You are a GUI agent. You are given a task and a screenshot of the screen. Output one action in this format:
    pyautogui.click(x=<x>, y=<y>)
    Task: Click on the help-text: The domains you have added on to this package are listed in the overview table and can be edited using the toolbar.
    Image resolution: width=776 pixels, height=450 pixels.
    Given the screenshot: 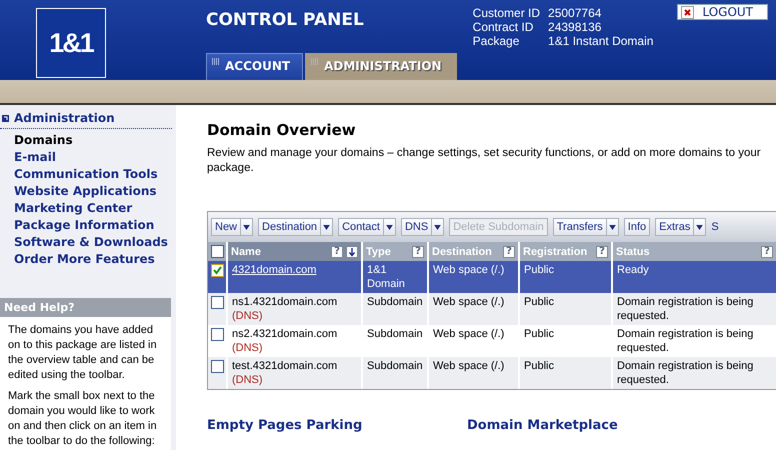 What is the action you would take?
    pyautogui.click(x=83, y=353)
    